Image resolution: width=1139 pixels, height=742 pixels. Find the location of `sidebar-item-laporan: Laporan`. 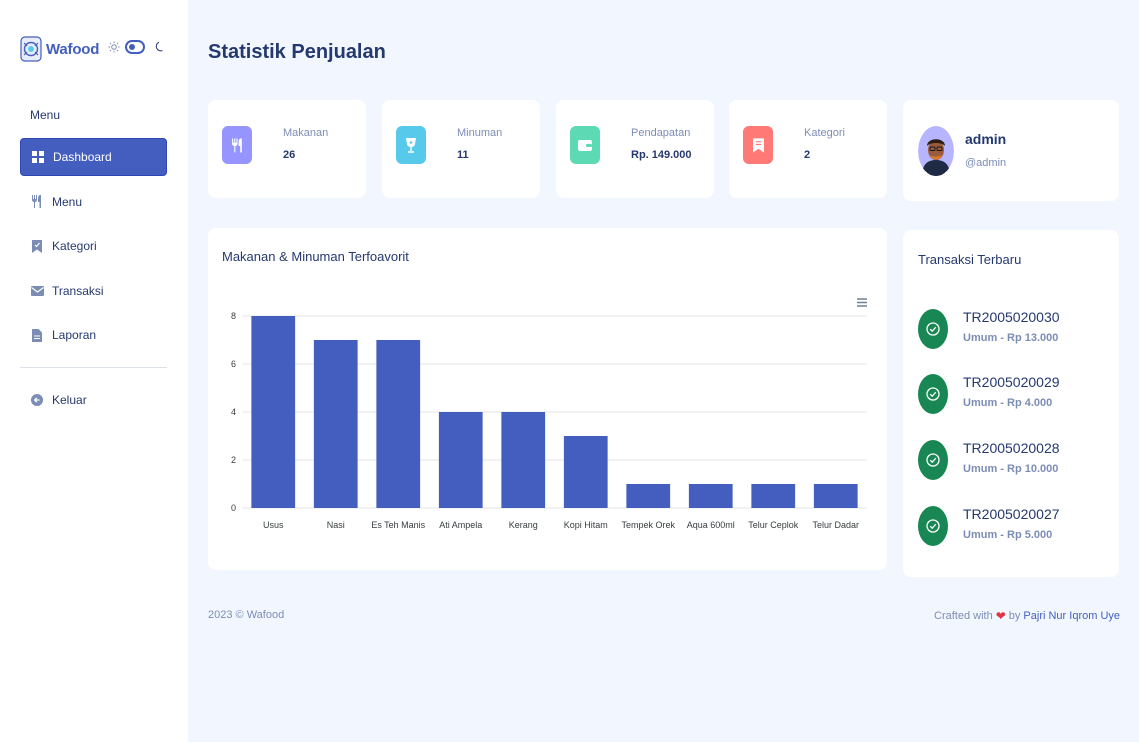

sidebar-item-laporan: Laporan is located at coordinates (93, 335).